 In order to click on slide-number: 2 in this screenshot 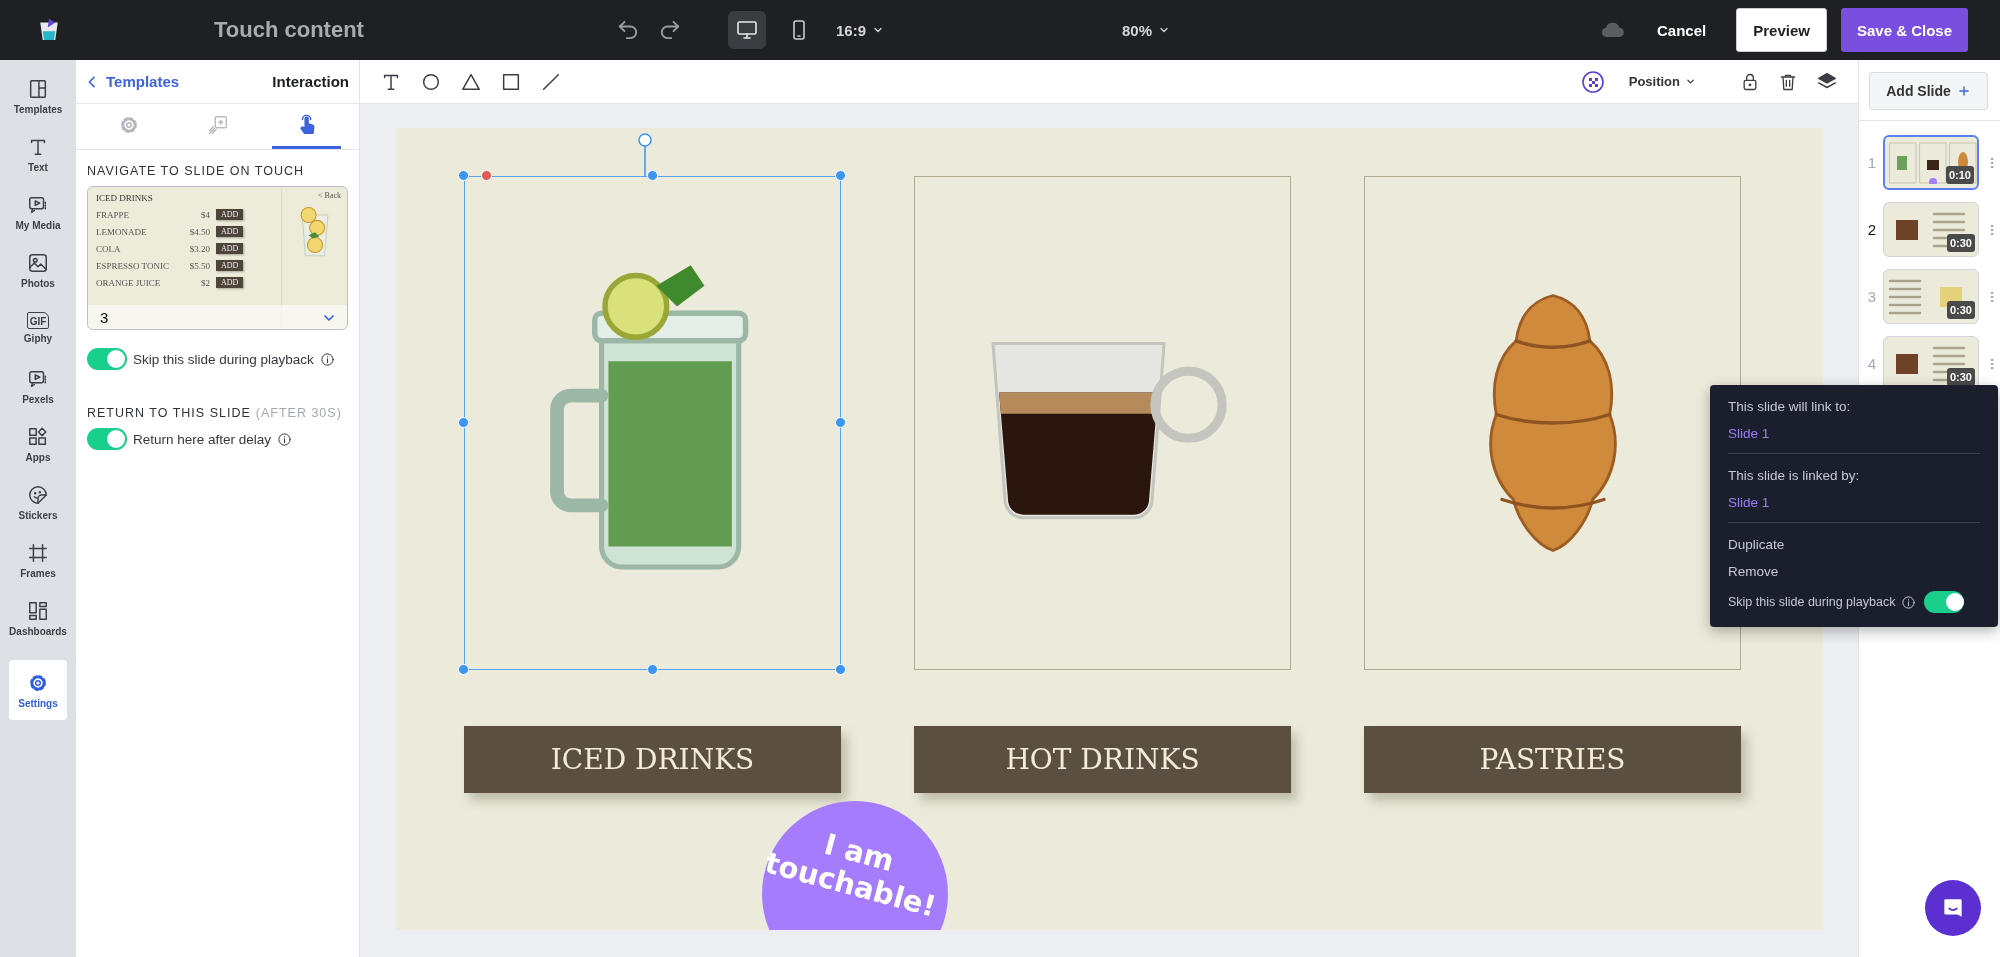, I will do `click(1872, 229)`.